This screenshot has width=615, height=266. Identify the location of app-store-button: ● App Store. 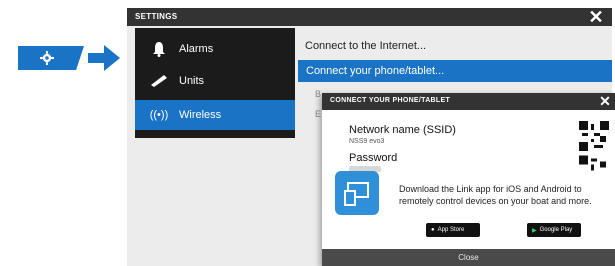
(453, 230).